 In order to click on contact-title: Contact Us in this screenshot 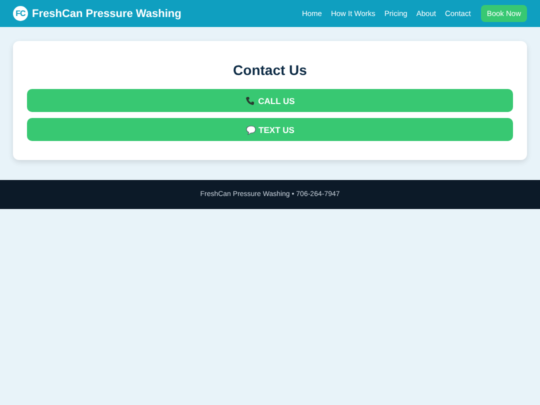, I will do `click(270, 70)`.